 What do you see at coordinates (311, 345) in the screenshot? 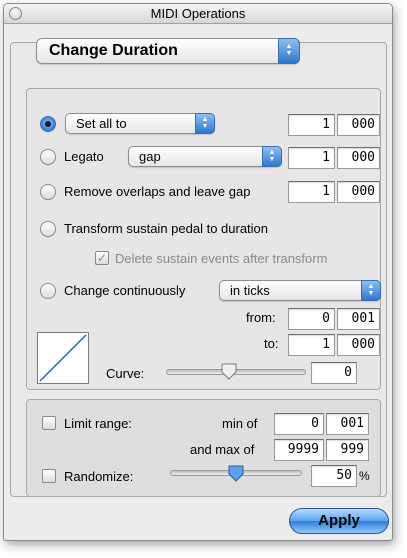
I see `to-field-a: 1` at bounding box center [311, 345].